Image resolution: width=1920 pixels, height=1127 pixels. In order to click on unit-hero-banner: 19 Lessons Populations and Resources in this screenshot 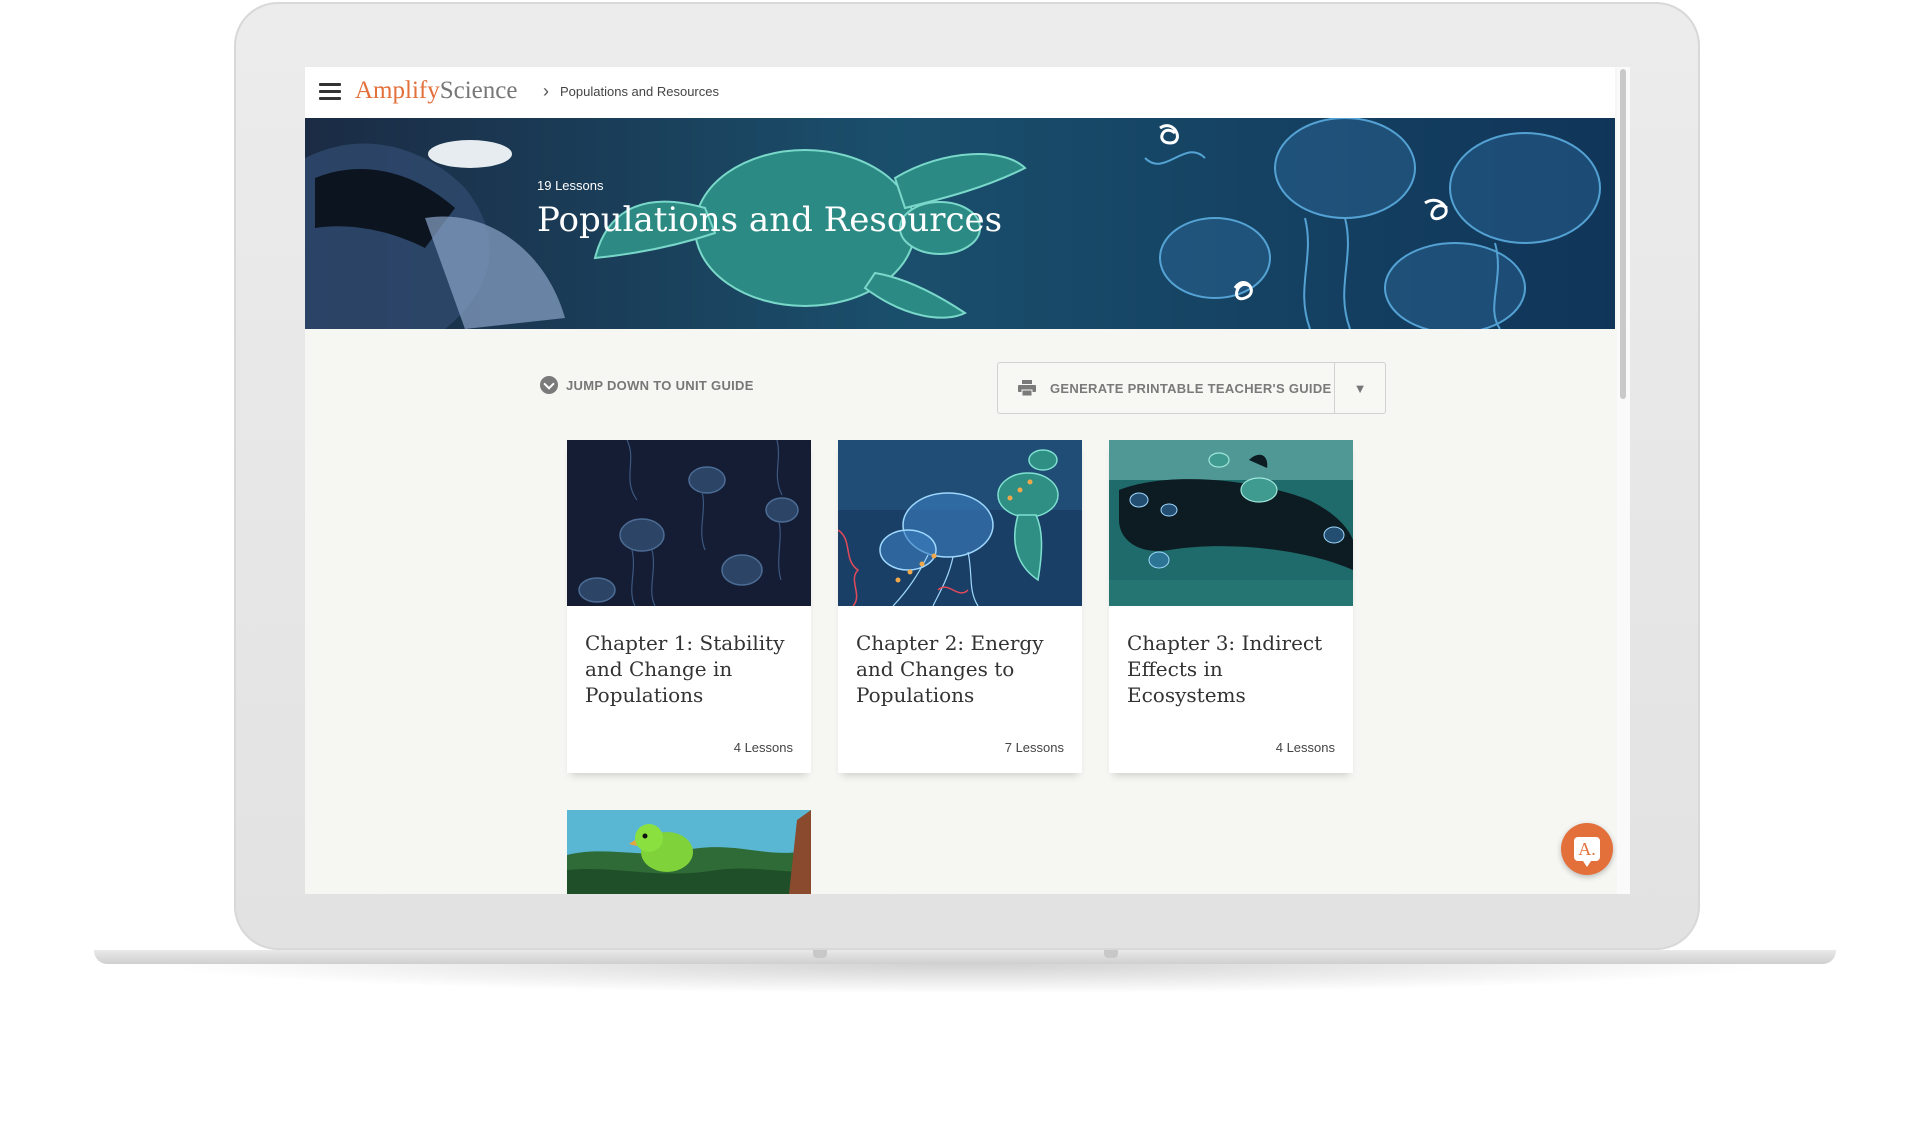, I will do `click(960, 223)`.